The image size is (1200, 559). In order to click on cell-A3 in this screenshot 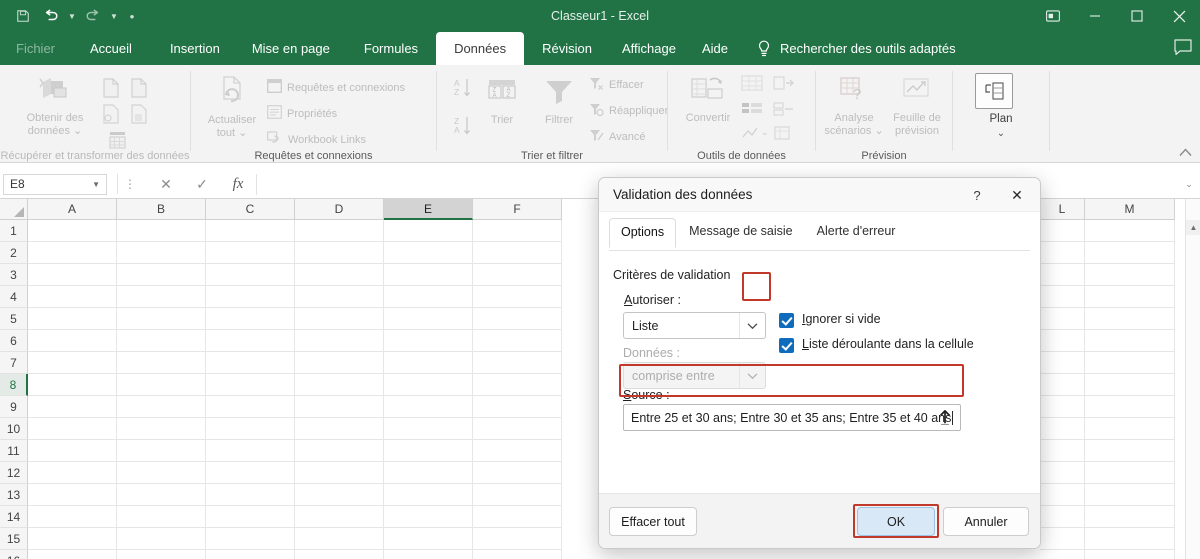, I will do `click(72, 275)`.